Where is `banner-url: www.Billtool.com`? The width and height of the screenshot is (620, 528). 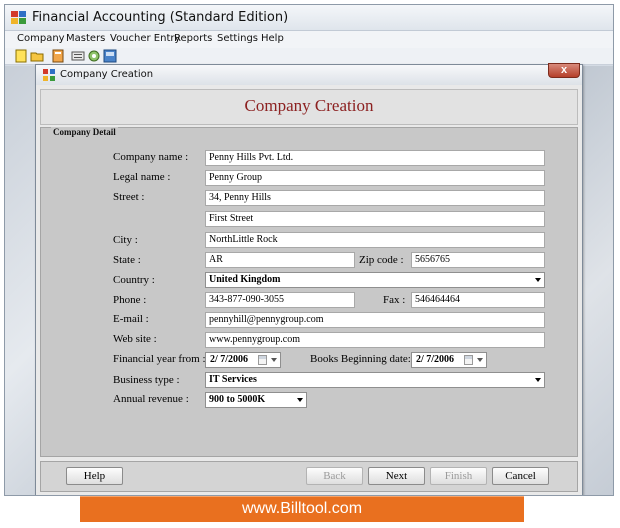
banner-url: www.Billtool.com is located at coordinates (302, 509).